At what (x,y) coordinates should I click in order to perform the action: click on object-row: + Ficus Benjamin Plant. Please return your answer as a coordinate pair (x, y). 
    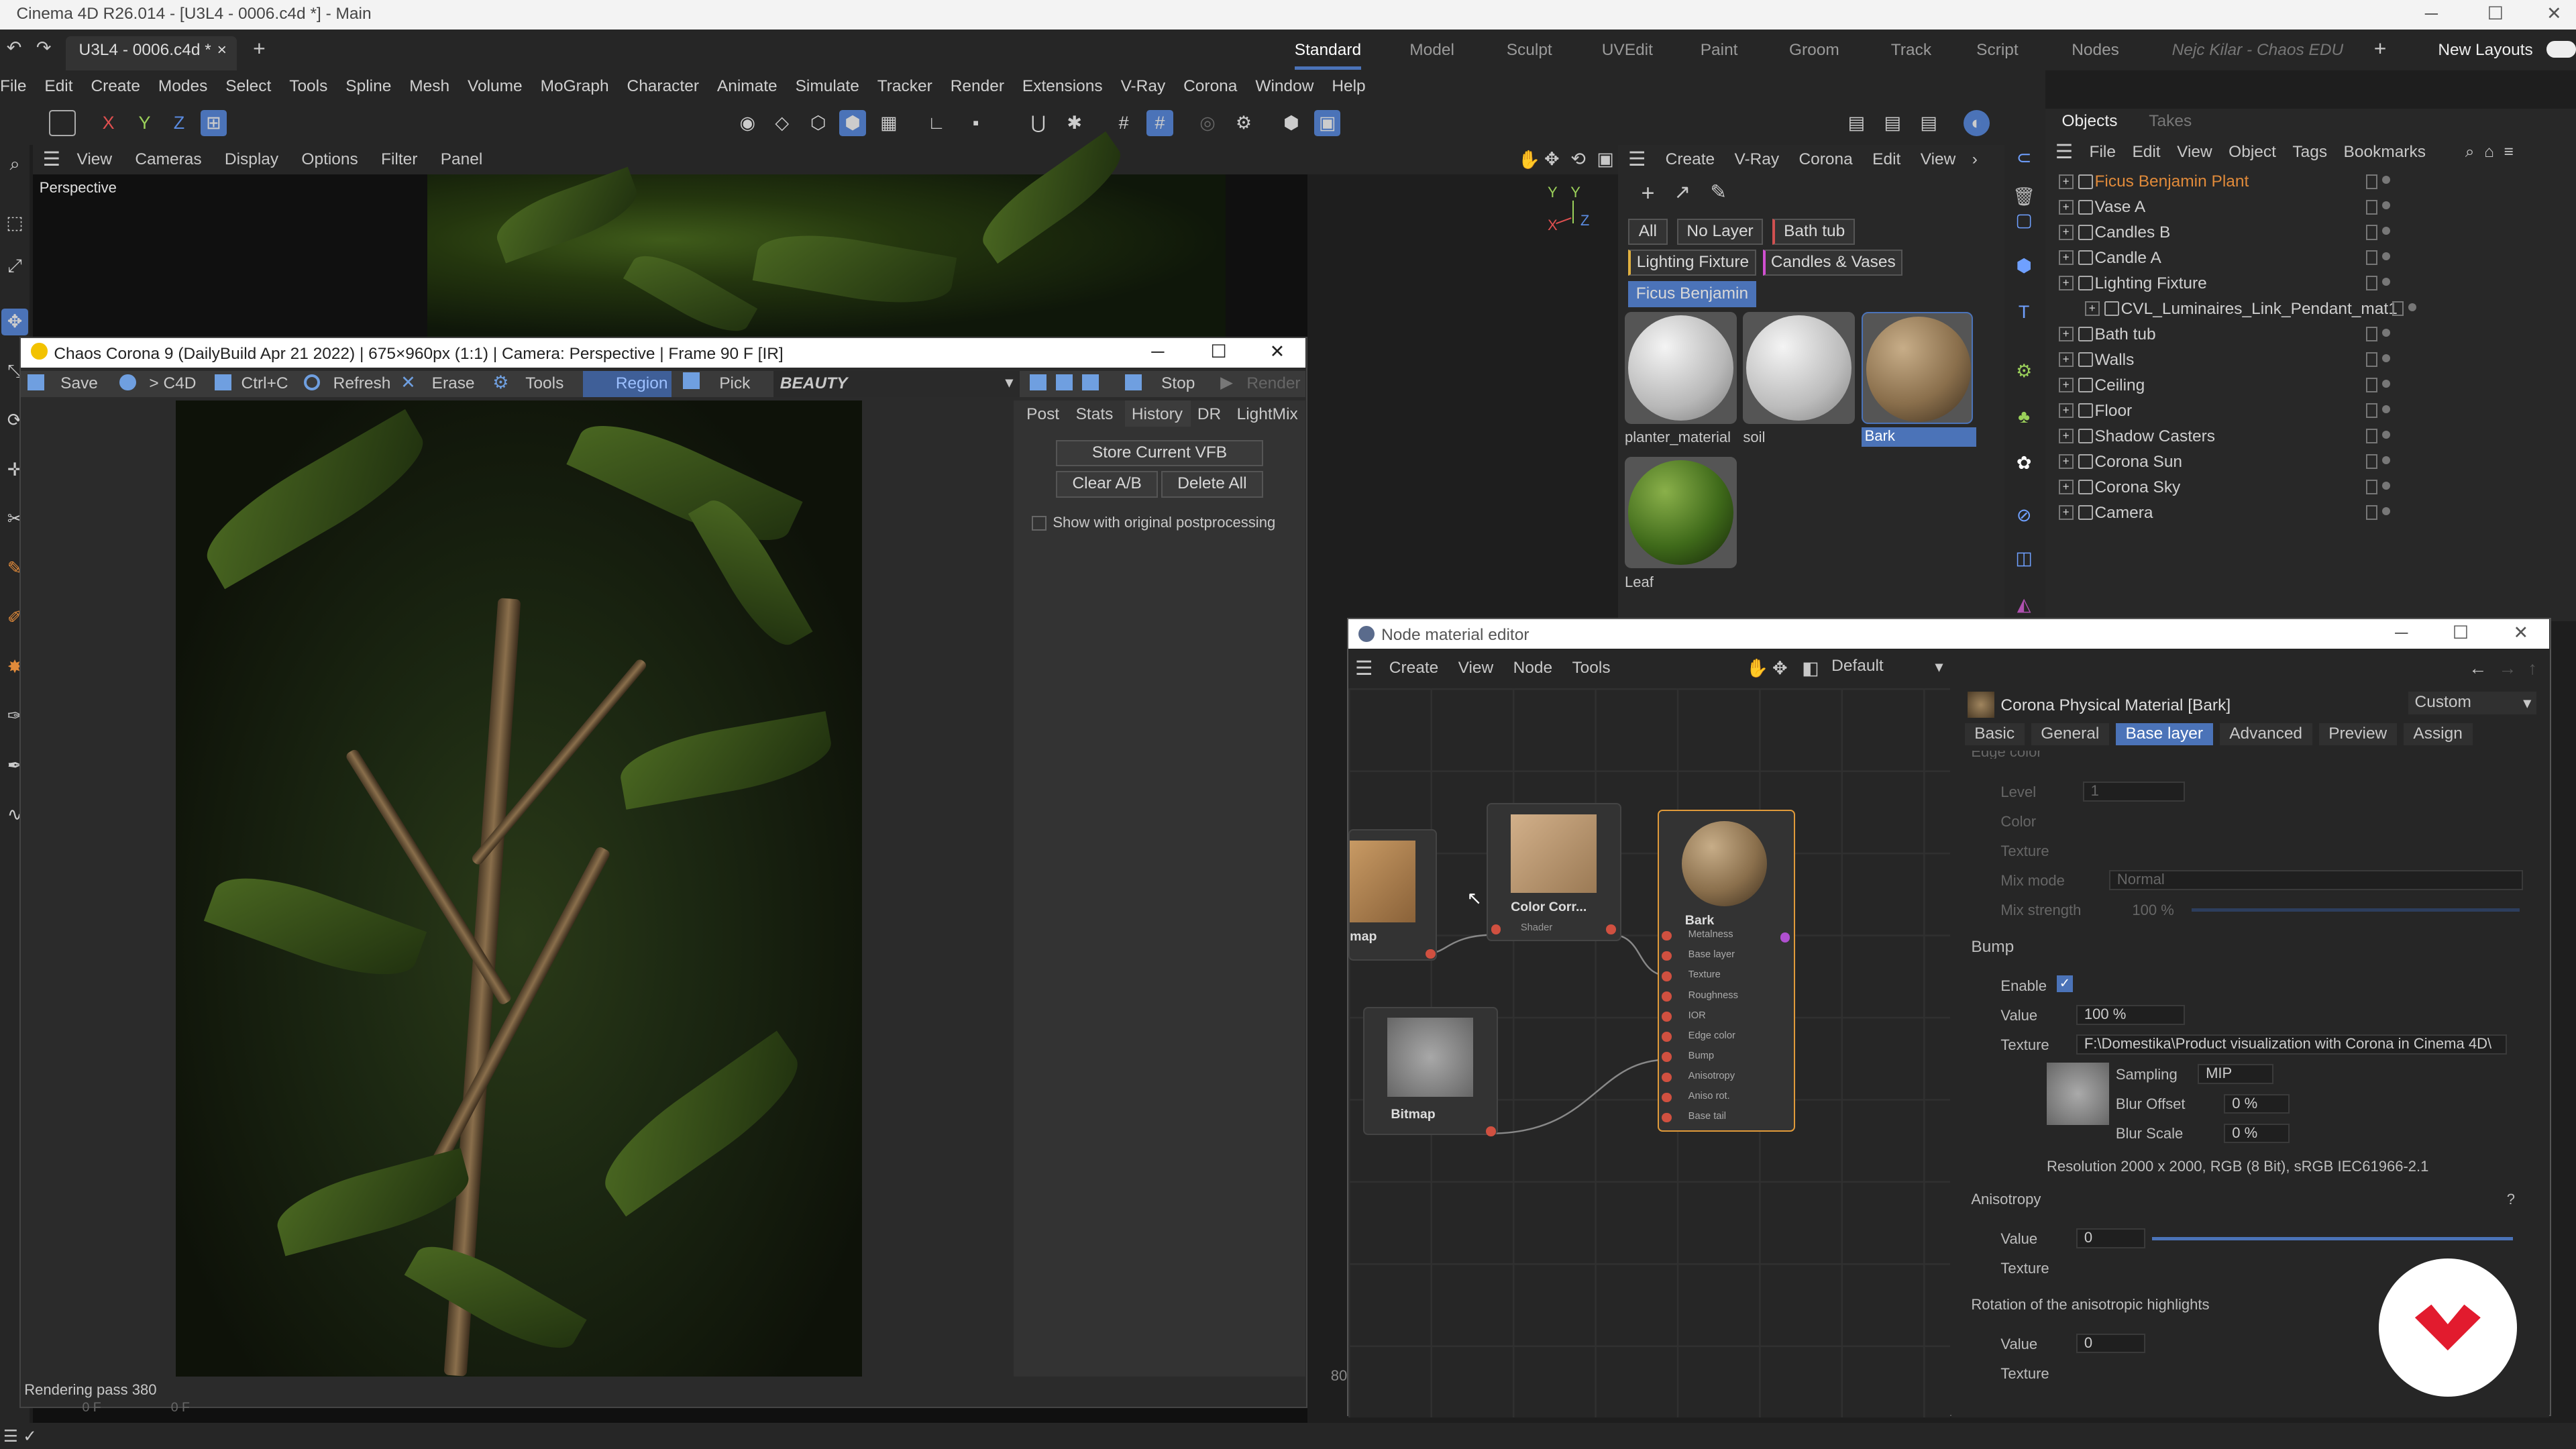
    Looking at the image, I should click on (2313, 183).